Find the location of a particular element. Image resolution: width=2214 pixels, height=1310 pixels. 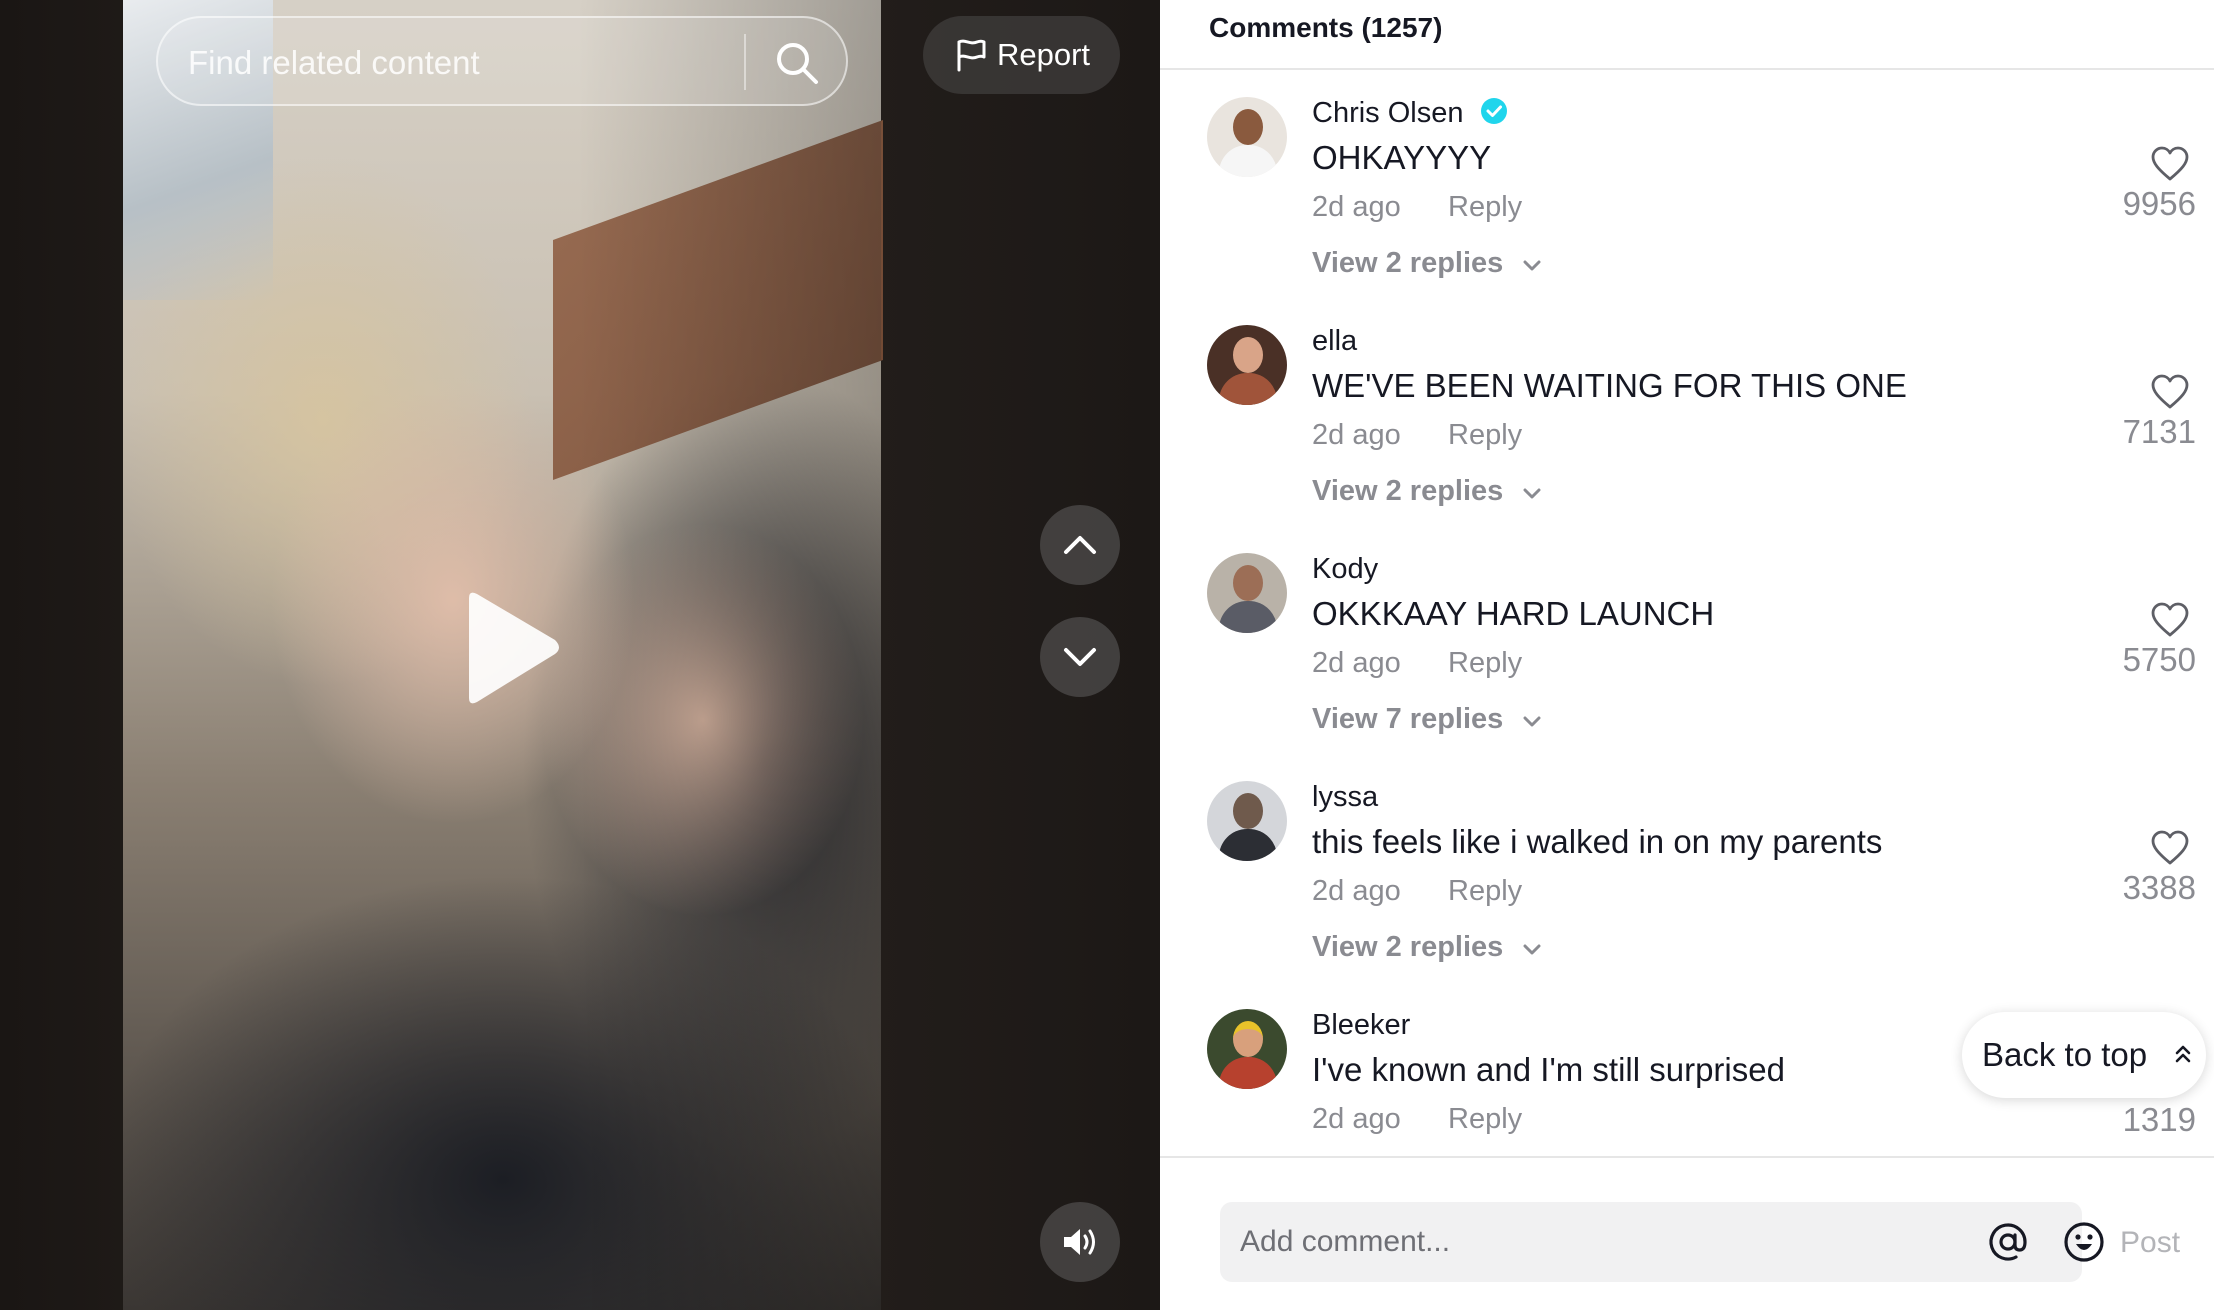

chevron-up-icon is located at coordinates (1080, 545).